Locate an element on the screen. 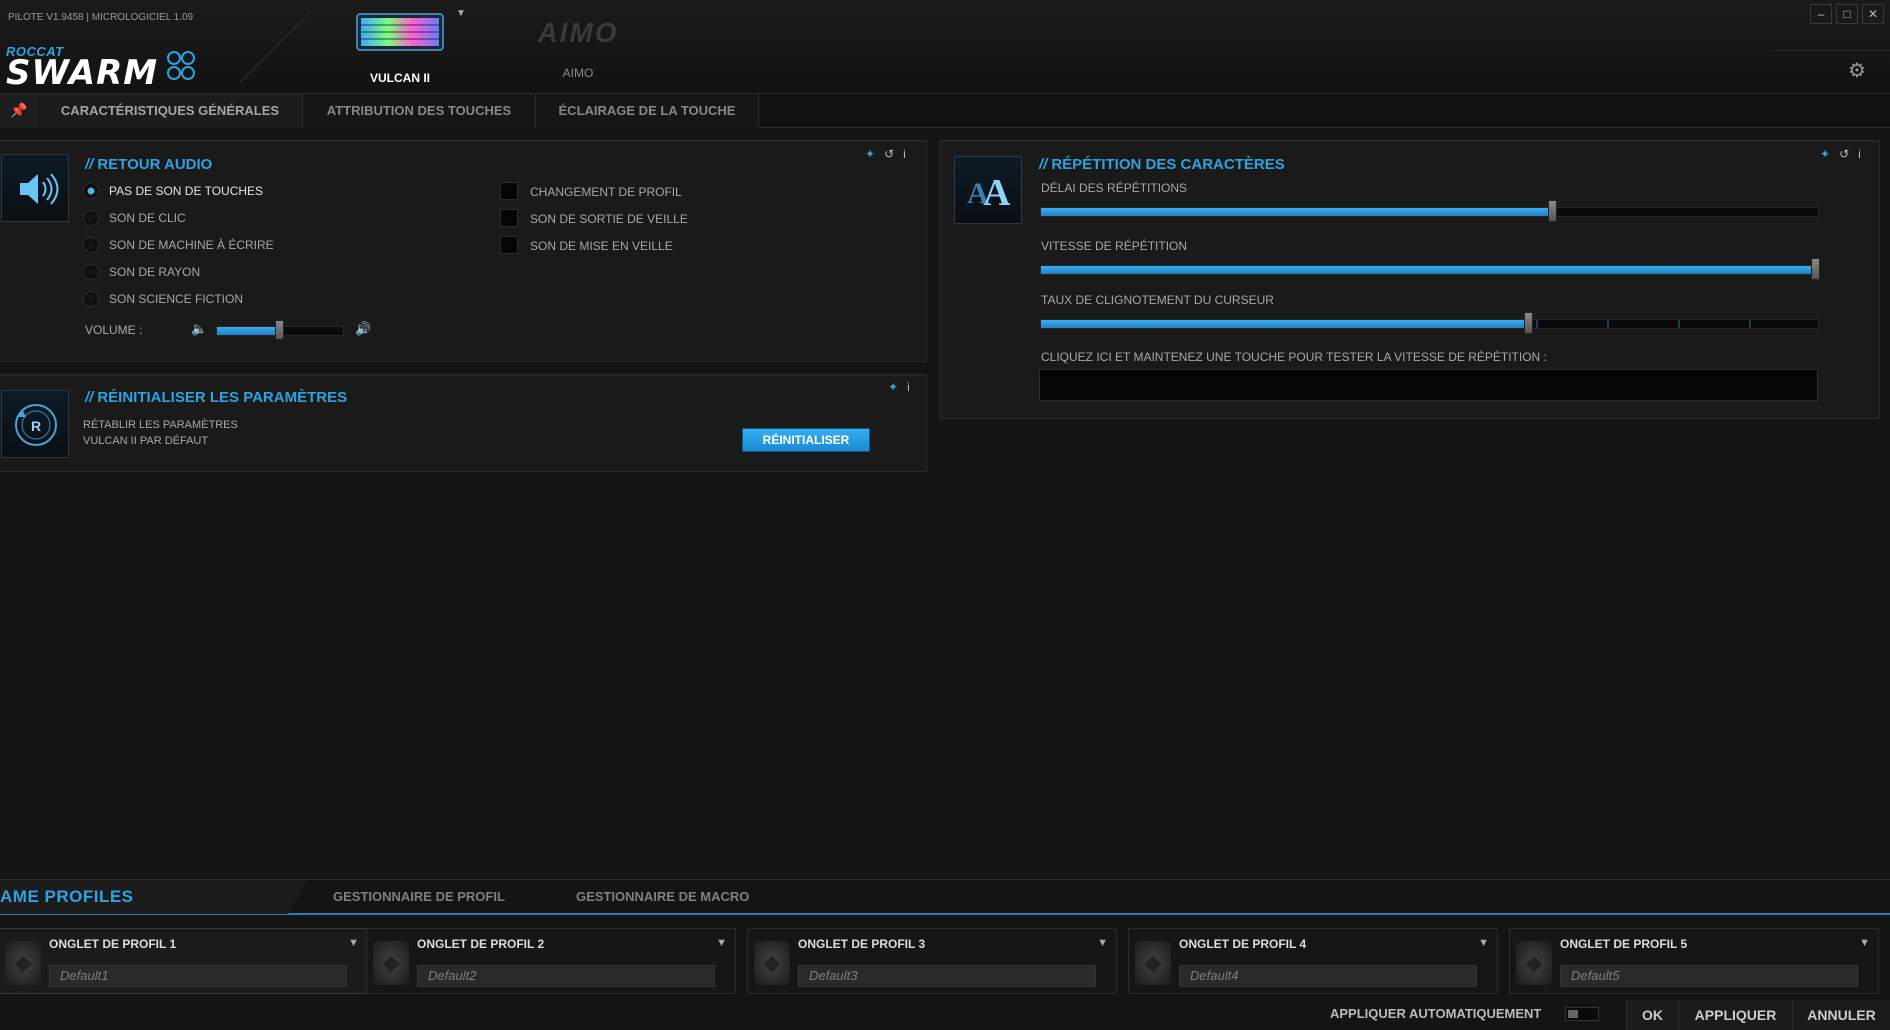  radio-click-sound is located at coordinates (91, 218).